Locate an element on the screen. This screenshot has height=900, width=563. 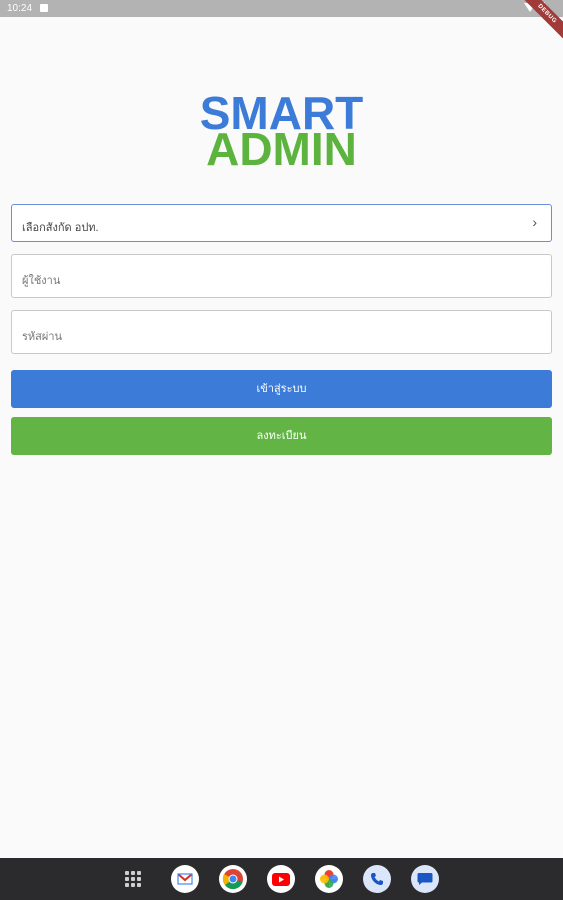
youtube-icon is located at coordinates (280, 879).